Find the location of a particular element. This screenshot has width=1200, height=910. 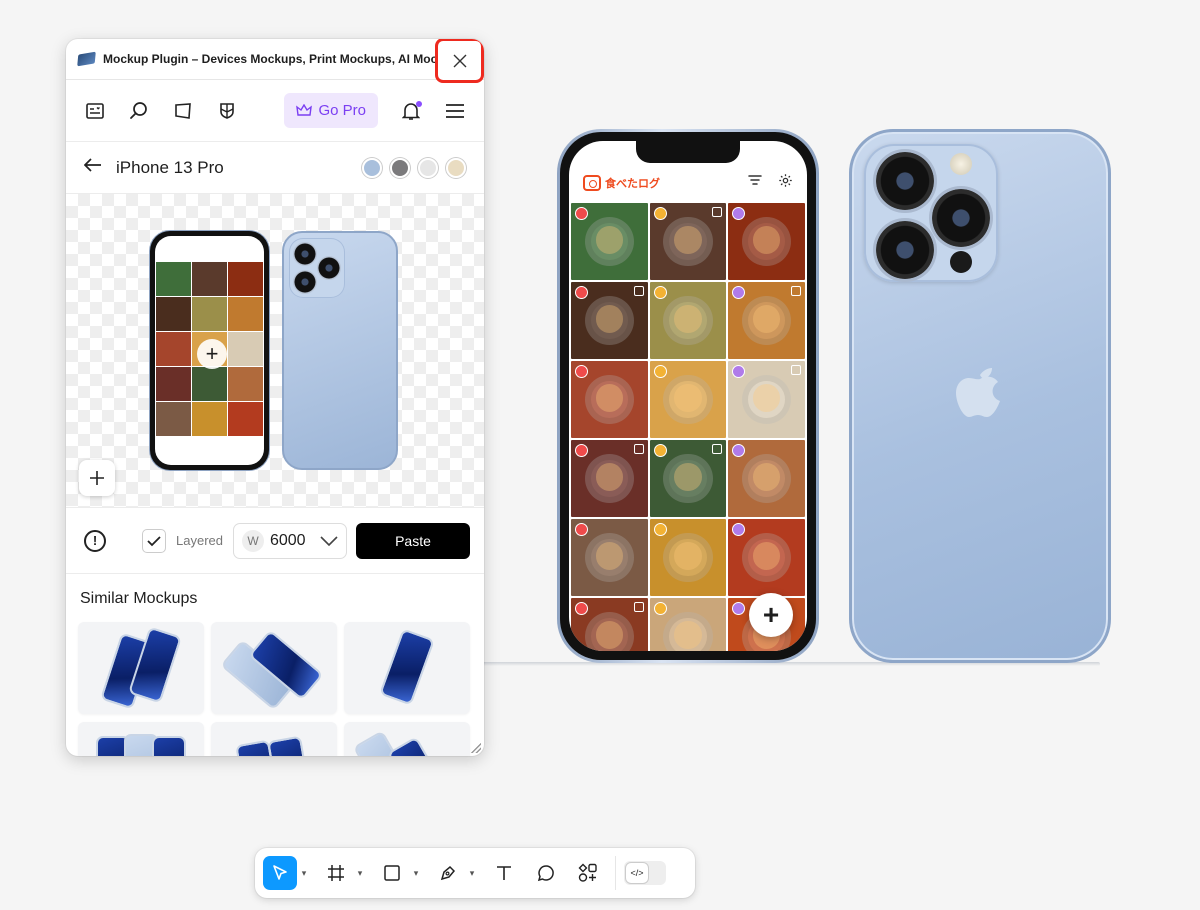

resize-grip is located at coordinates (476, 748).